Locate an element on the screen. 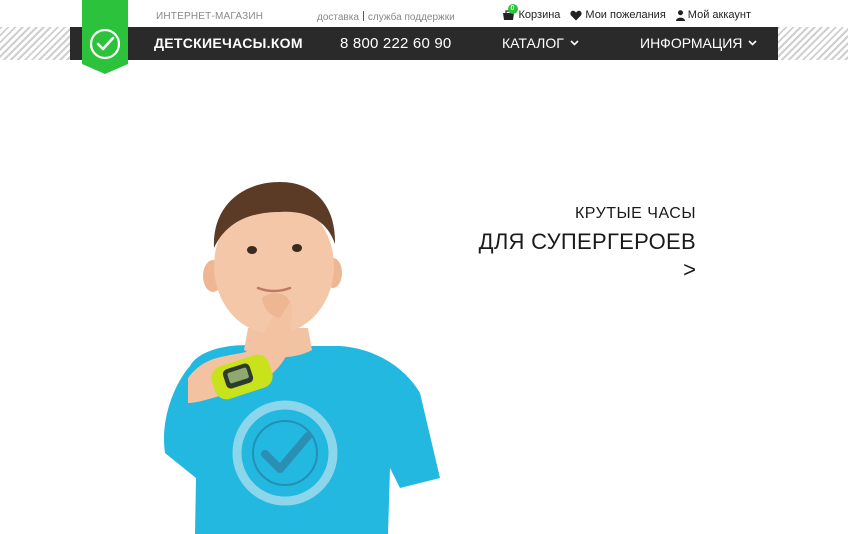  info-menu: ИНФОРМАЦИЯ is located at coordinates (698, 43).